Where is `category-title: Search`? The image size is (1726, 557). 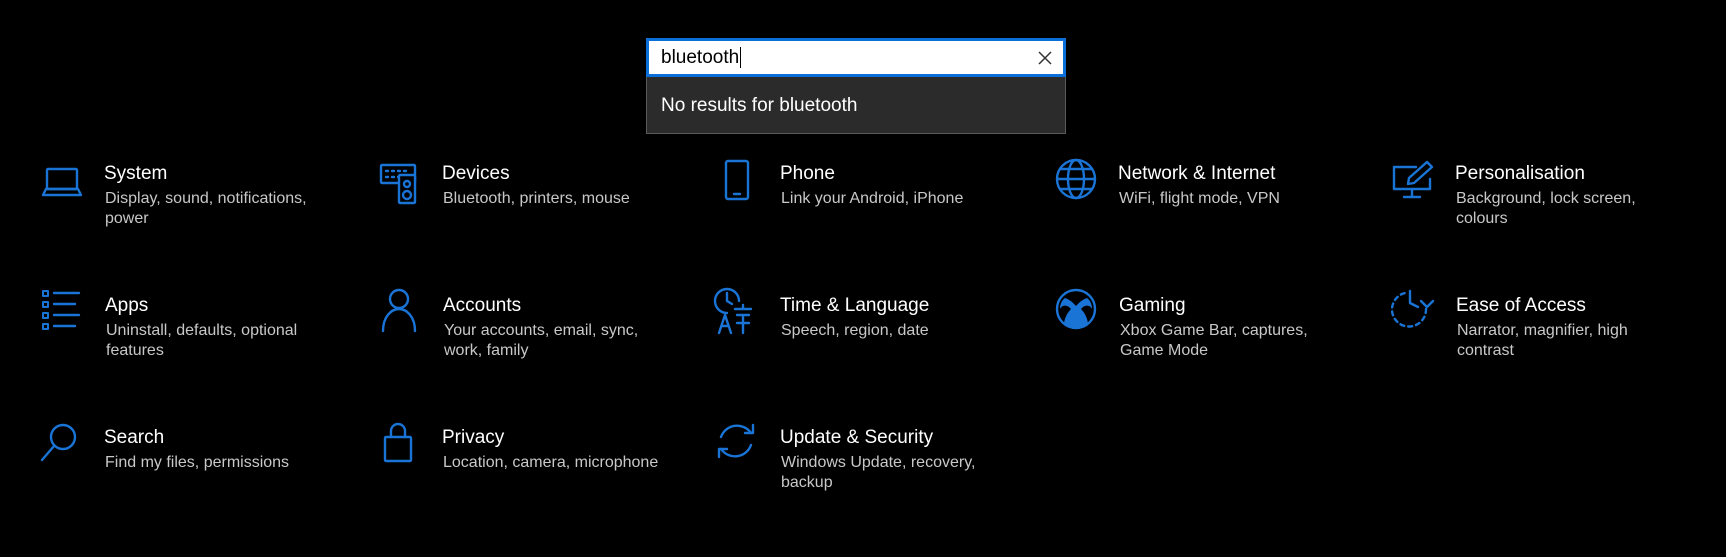
category-title: Search is located at coordinates (134, 437).